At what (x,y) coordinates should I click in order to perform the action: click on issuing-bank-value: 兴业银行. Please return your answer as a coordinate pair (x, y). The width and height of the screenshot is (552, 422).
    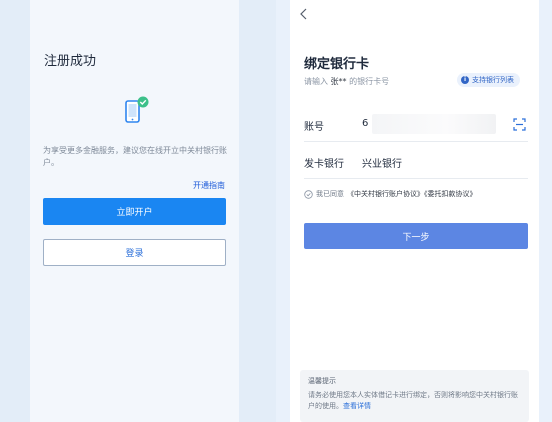
    Looking at the image, I should click on (382, 164).